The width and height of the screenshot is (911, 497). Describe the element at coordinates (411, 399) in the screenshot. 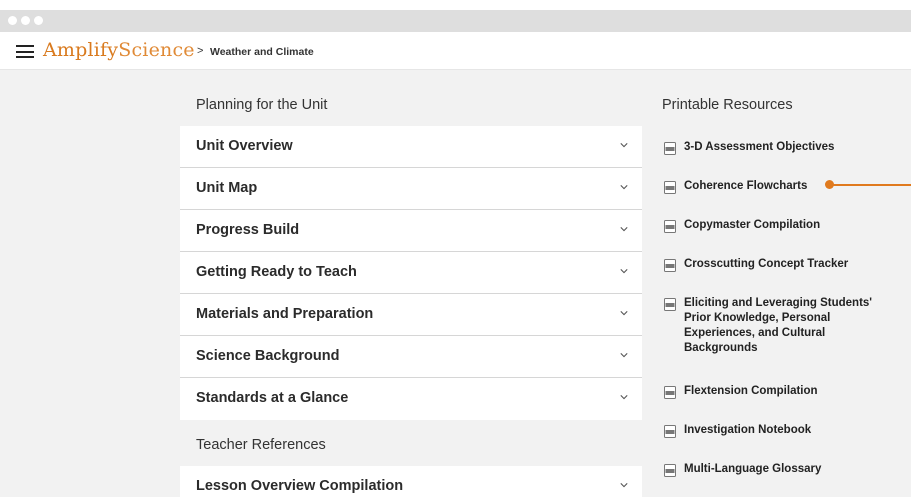

I see `accordion-item-standards: Standards at a Glance` at that location.